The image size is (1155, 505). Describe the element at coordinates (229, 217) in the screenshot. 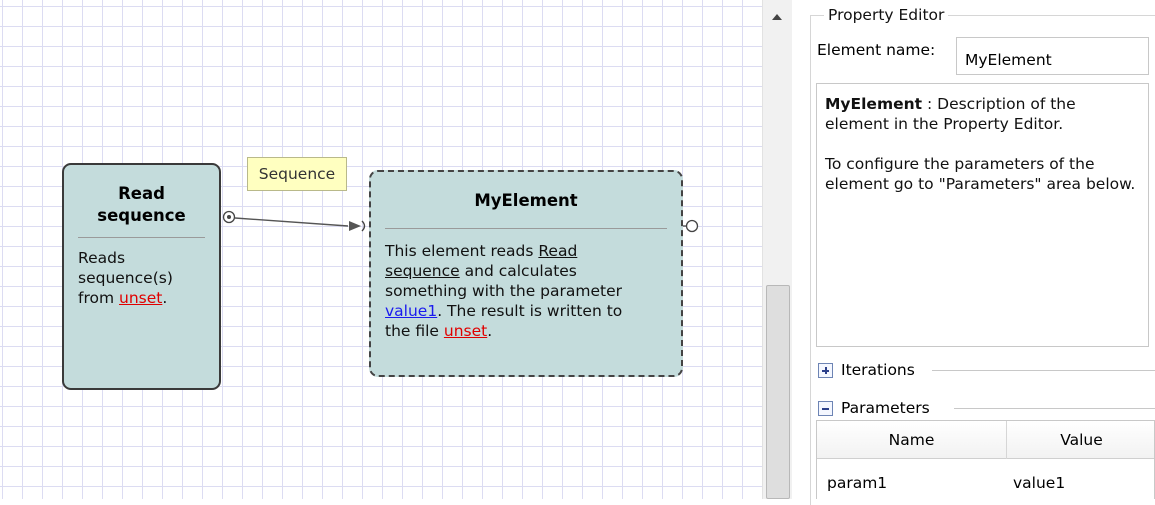

I see `output-port-dot` at that location.